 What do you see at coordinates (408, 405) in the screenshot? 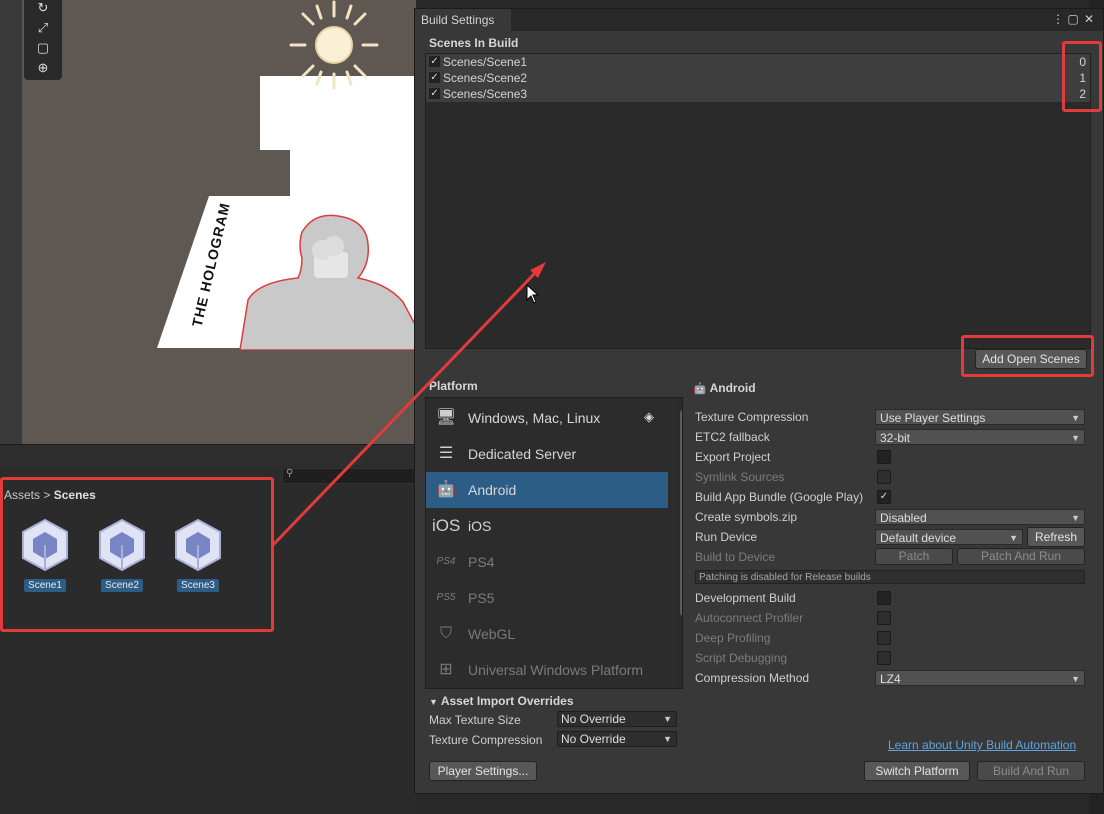
I see `annotation-arrow` at bounding box center [408, 405].